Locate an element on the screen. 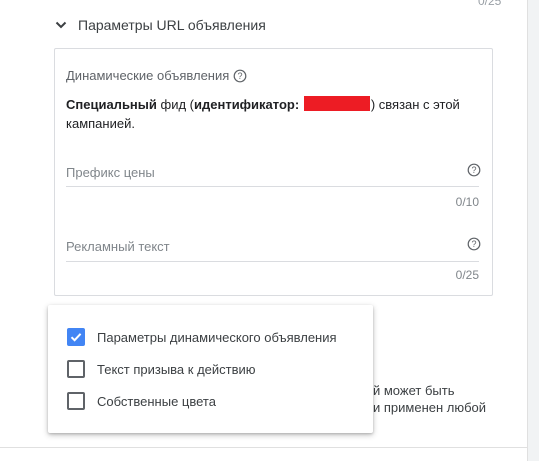  obscured-line-1: й может быть is located at coordinates (414, 390).